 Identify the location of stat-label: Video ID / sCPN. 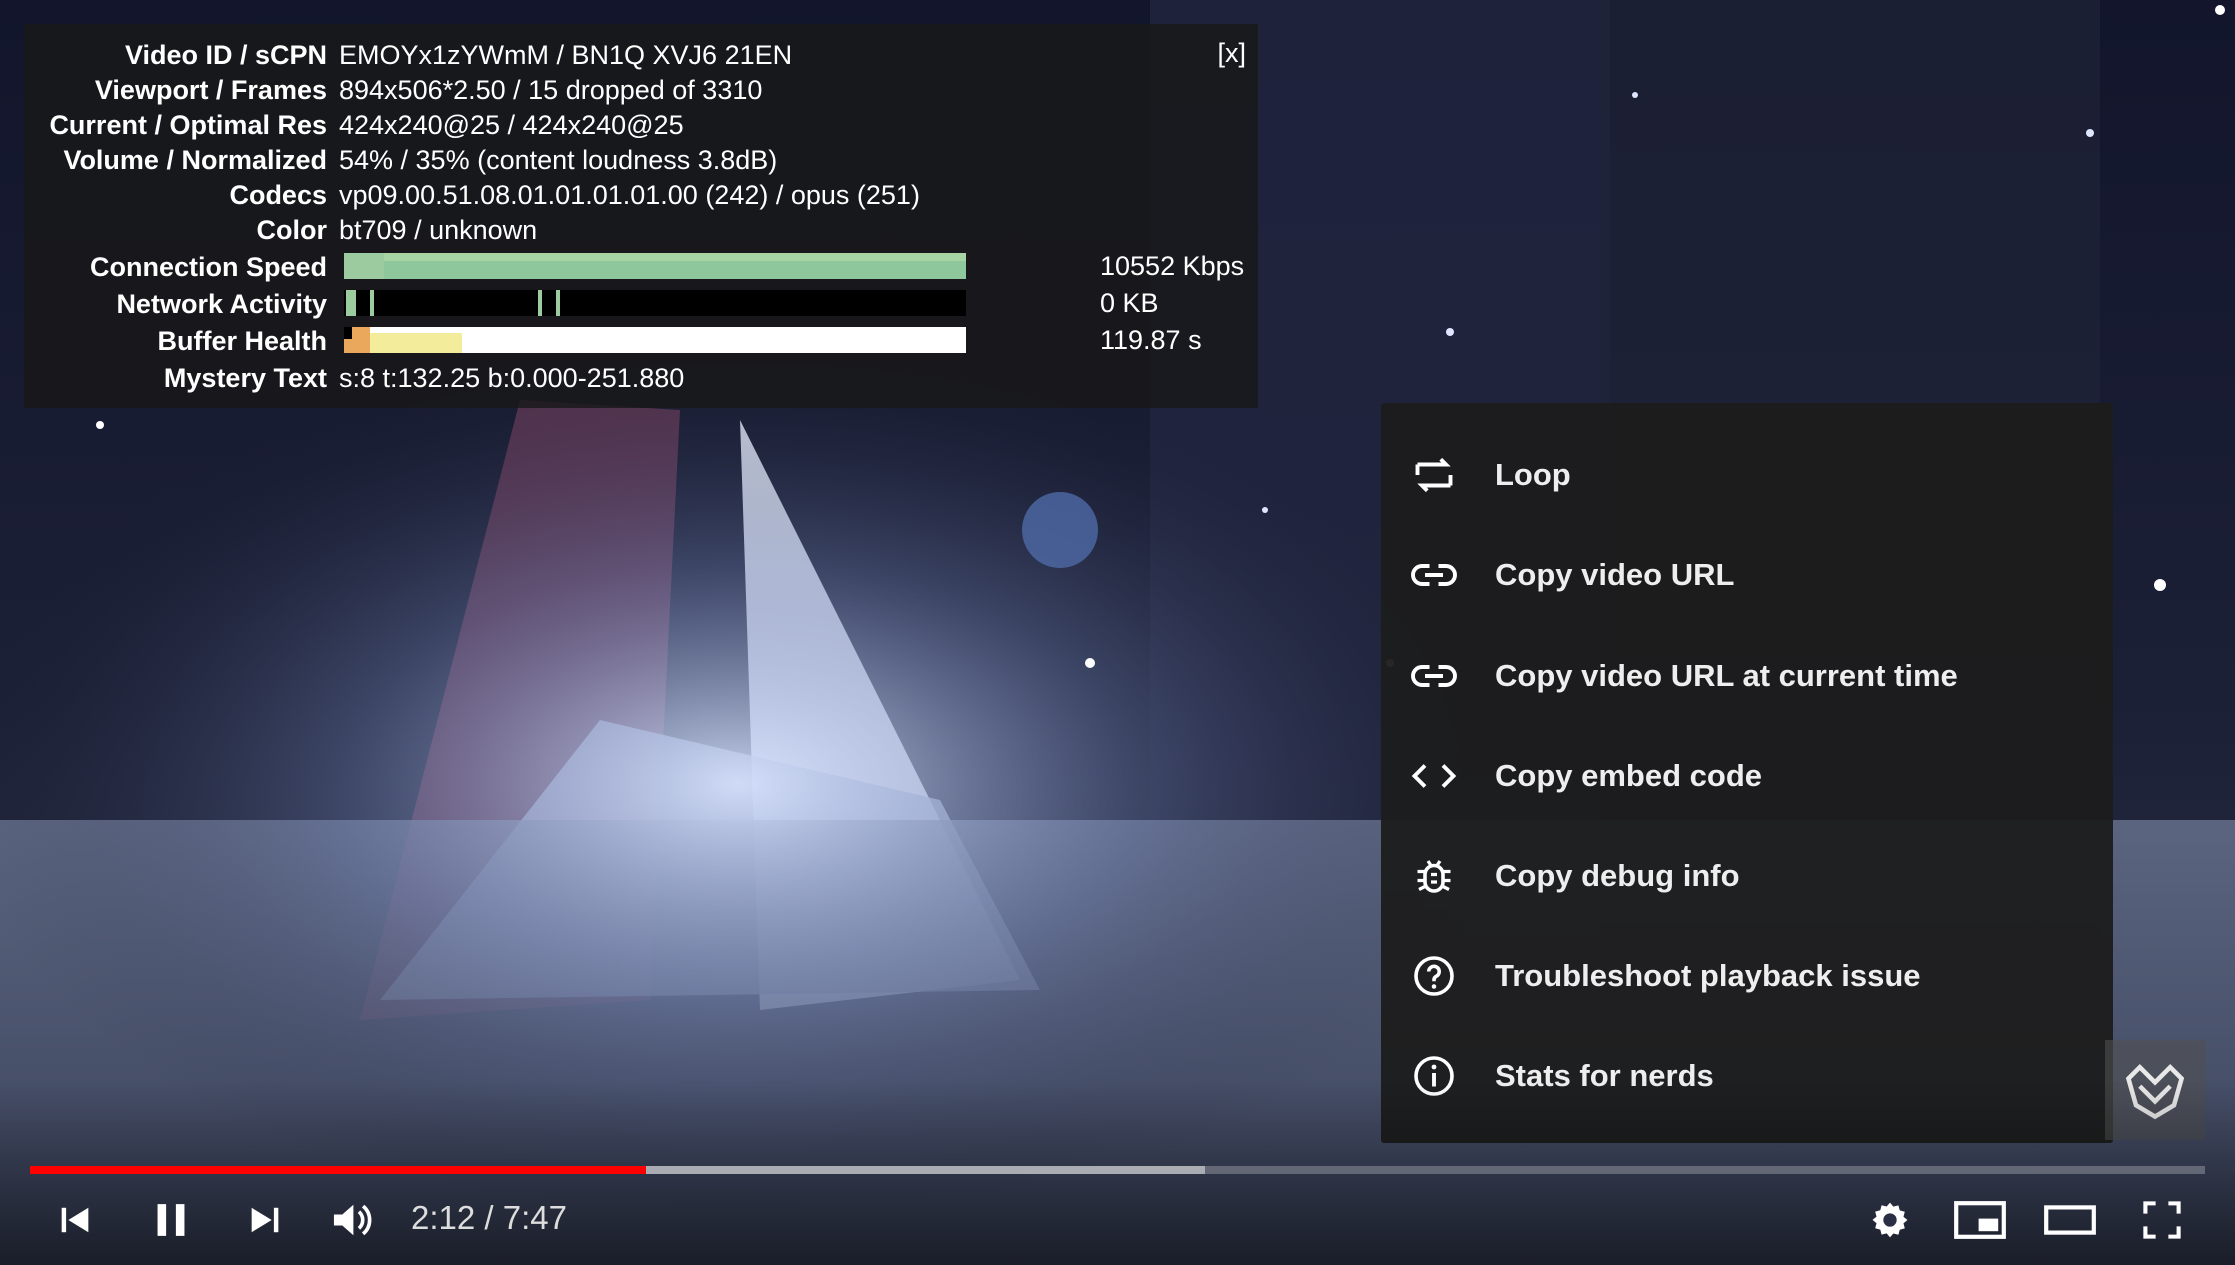
(225, 55).